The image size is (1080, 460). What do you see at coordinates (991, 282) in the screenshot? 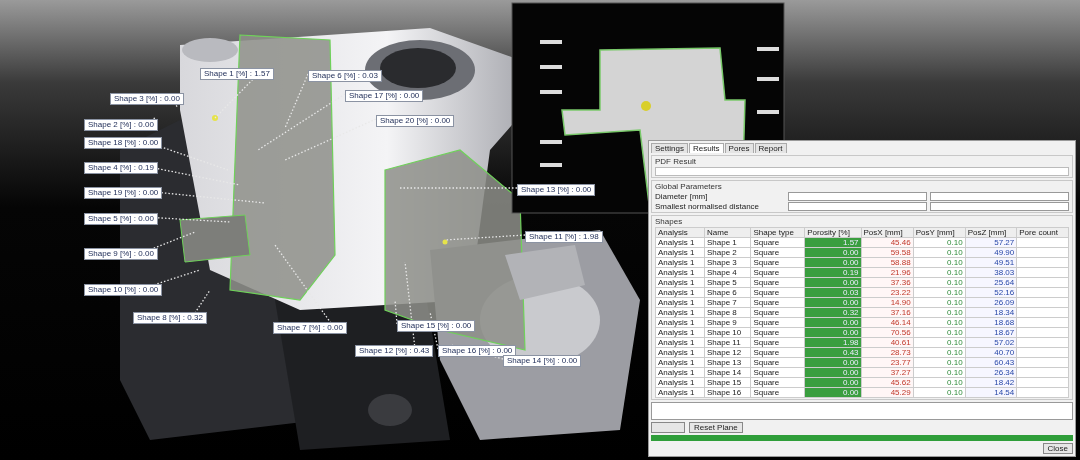
I see `table-cell: 25.64` at bounding box center [991, 282].